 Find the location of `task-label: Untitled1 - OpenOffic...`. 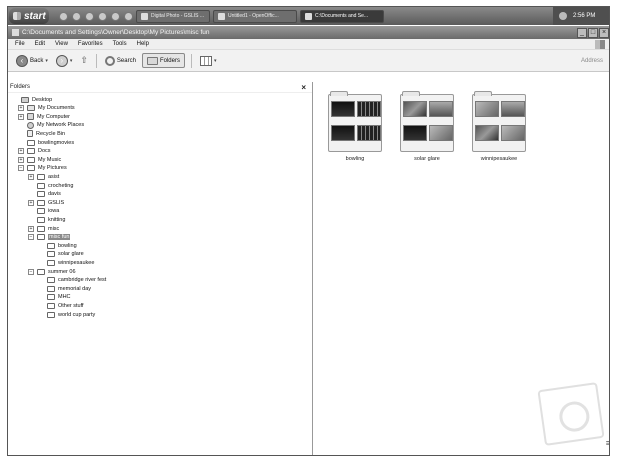

task-label: Untitled1 - OpenOffic... is located at coordinates (253, 16).